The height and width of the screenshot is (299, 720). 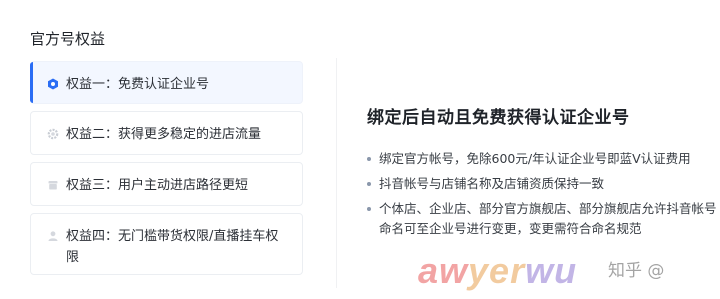 I want to click on detail-bullet: 抖音帐号与店铺名称及店铺资质保持一致, so click(x=543, y=184).